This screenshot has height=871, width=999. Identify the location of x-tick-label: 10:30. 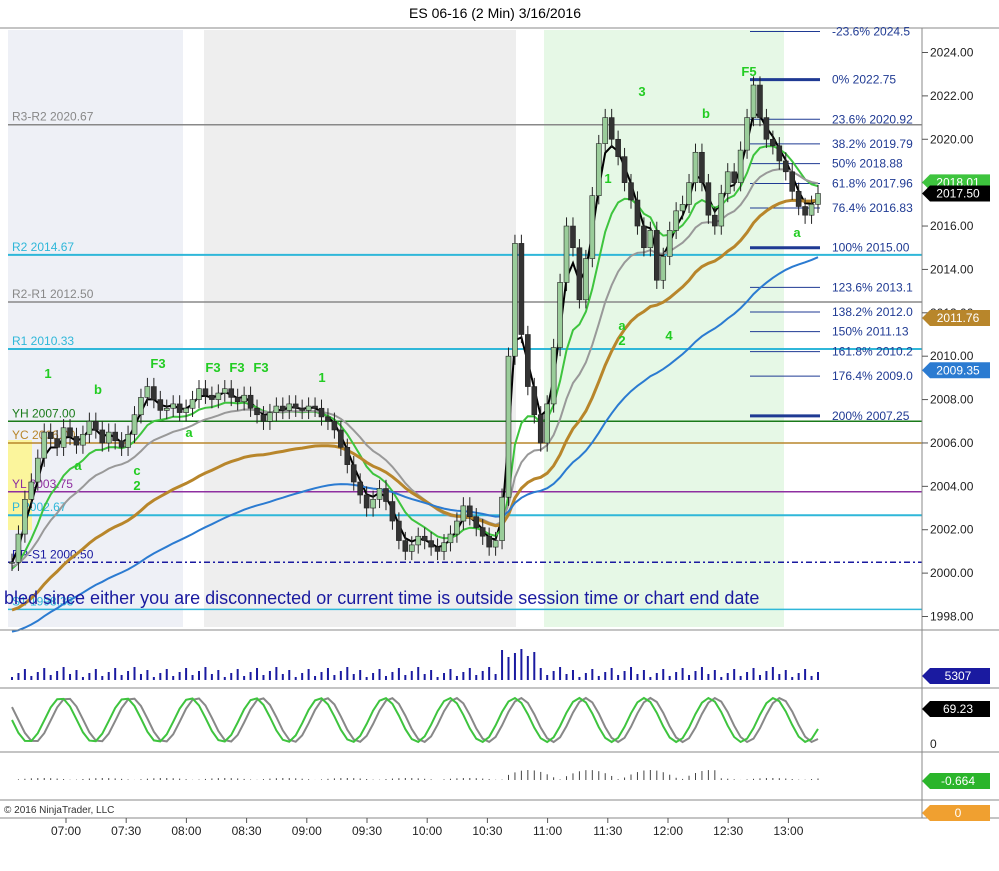
(487, 831).